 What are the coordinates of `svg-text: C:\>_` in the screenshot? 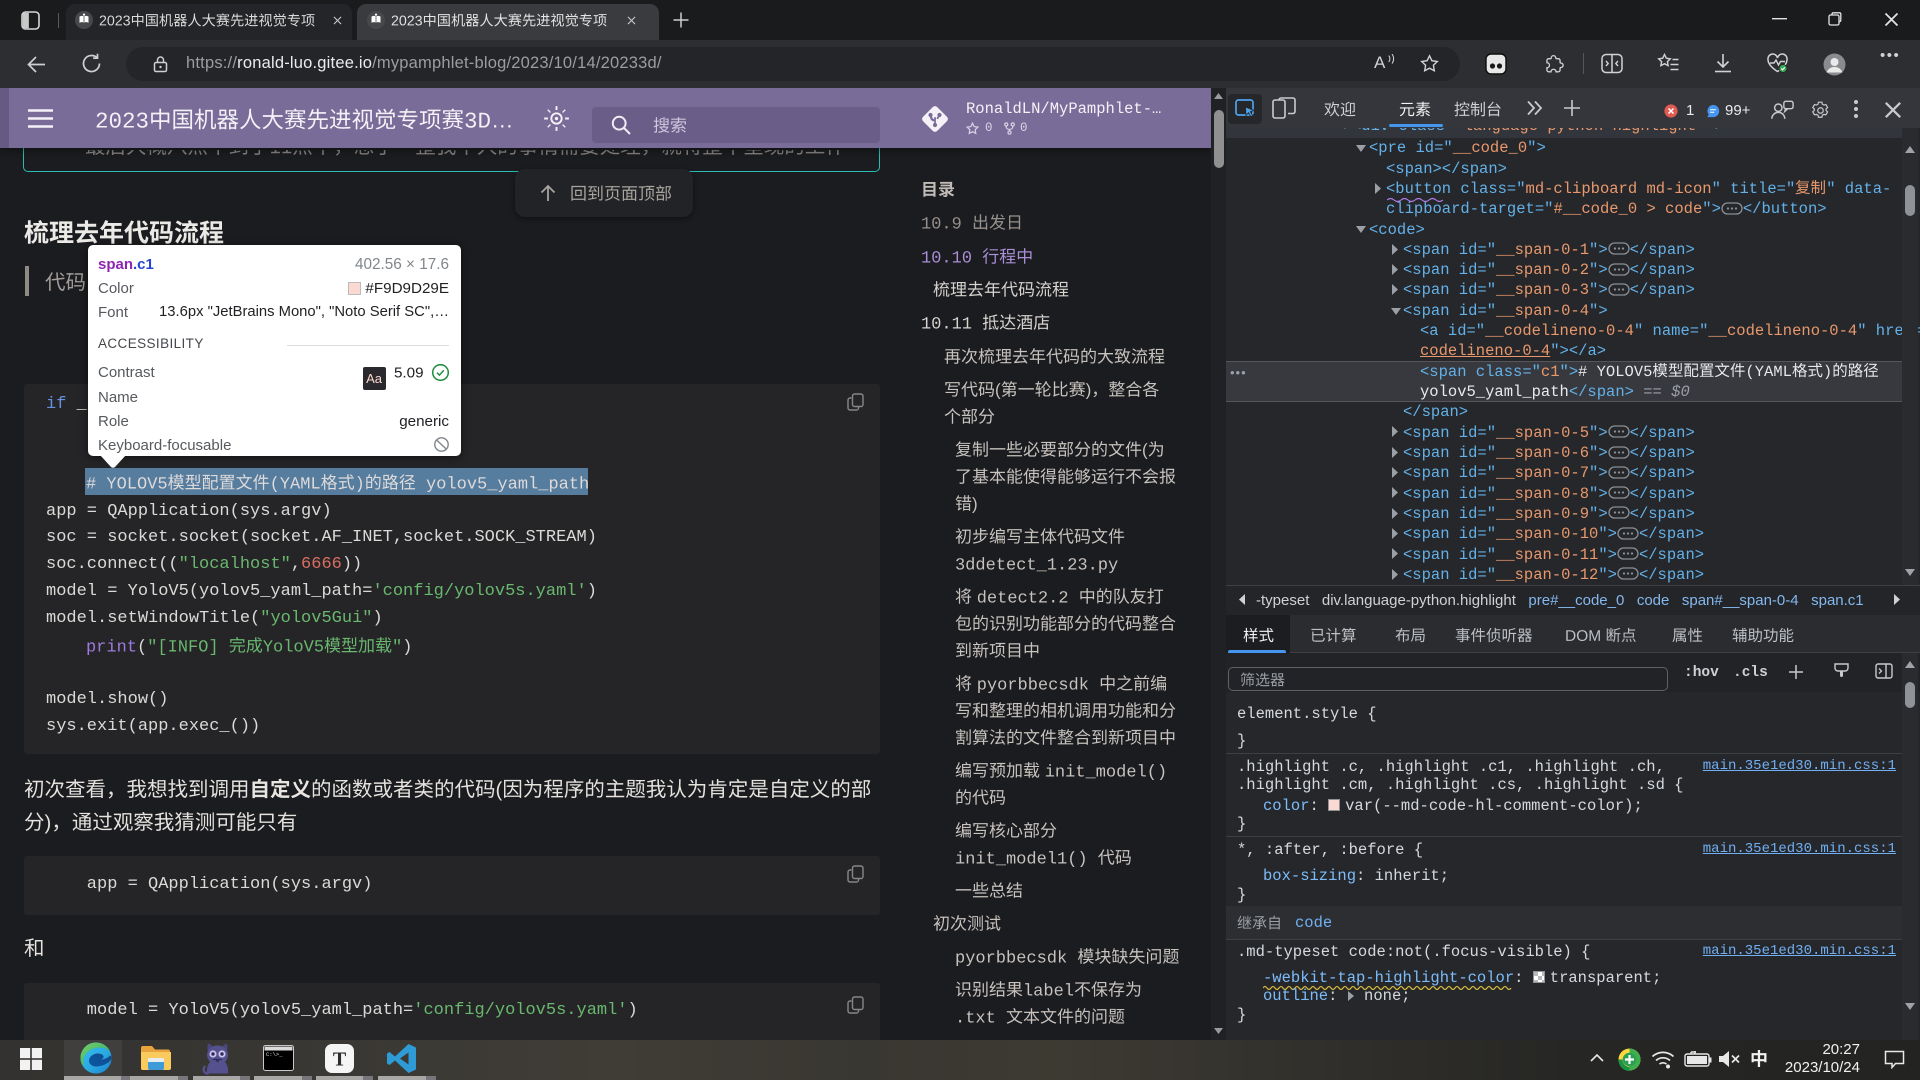 It's located at (274, 1054).